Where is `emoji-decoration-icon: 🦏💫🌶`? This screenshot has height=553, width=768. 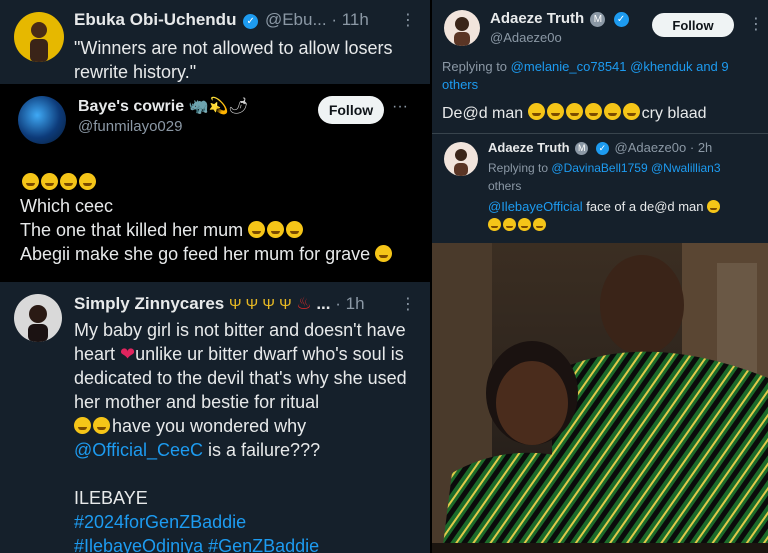
emoji-decoration-icon: 🦏💫🌶 is located at coordinates (218, 106).